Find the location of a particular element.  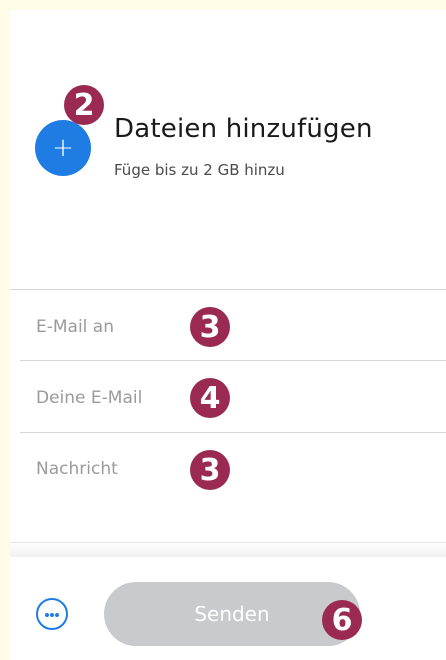

footer-divider is located at coordinates (228, 549).